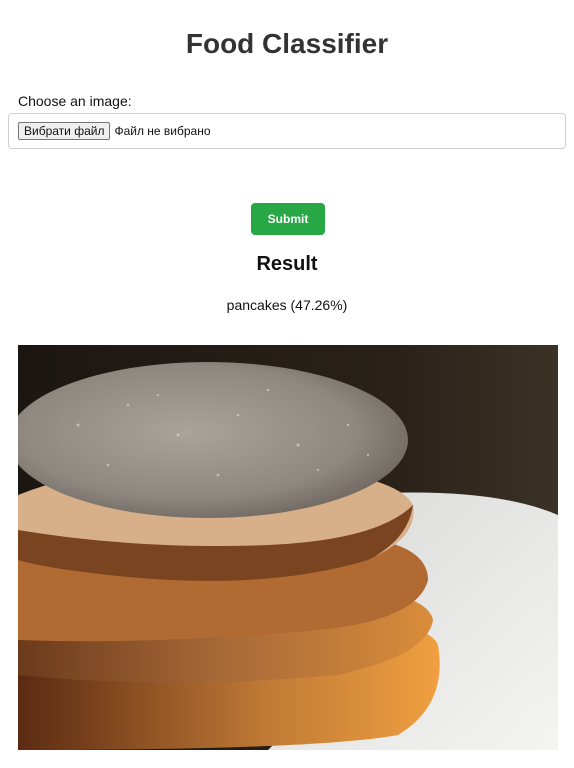  Describe the element at coordinates (288, 219) in the screenshot. I see `submit-button: Submit` at that location.